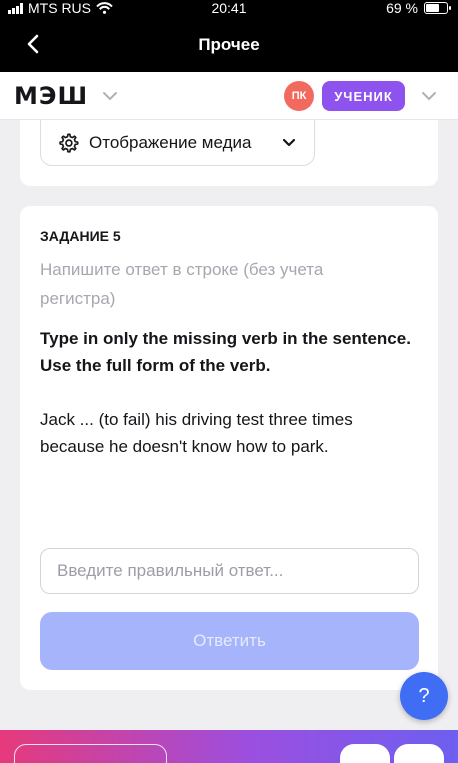 Image resolution: width=458 pixels, height=763 pixels. I want to click on logo-chevron-down-icon, so click(110, 96).